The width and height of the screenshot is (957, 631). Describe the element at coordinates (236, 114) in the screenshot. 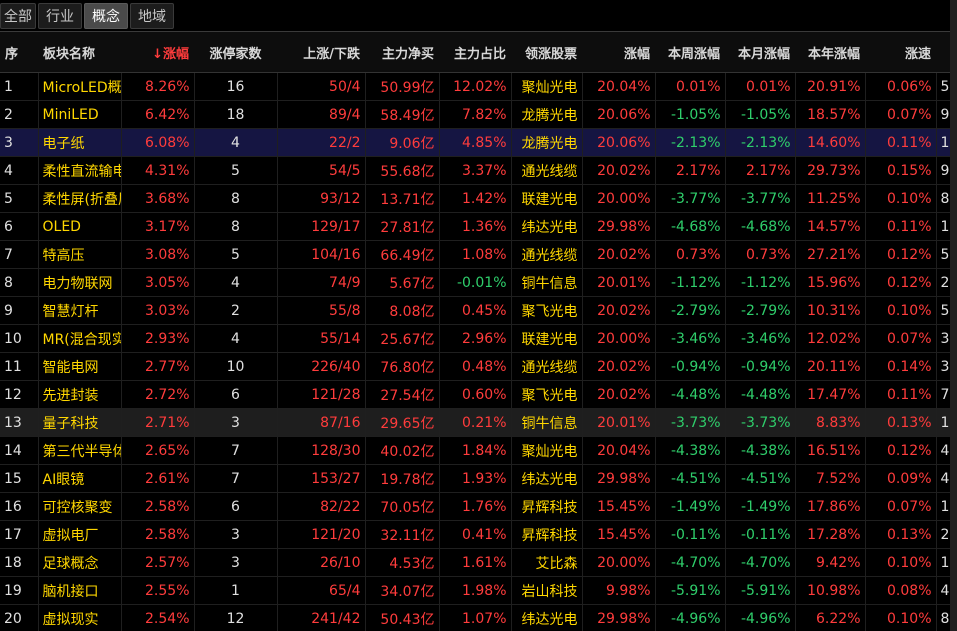

I see `limit-up-count: 18` at that location.